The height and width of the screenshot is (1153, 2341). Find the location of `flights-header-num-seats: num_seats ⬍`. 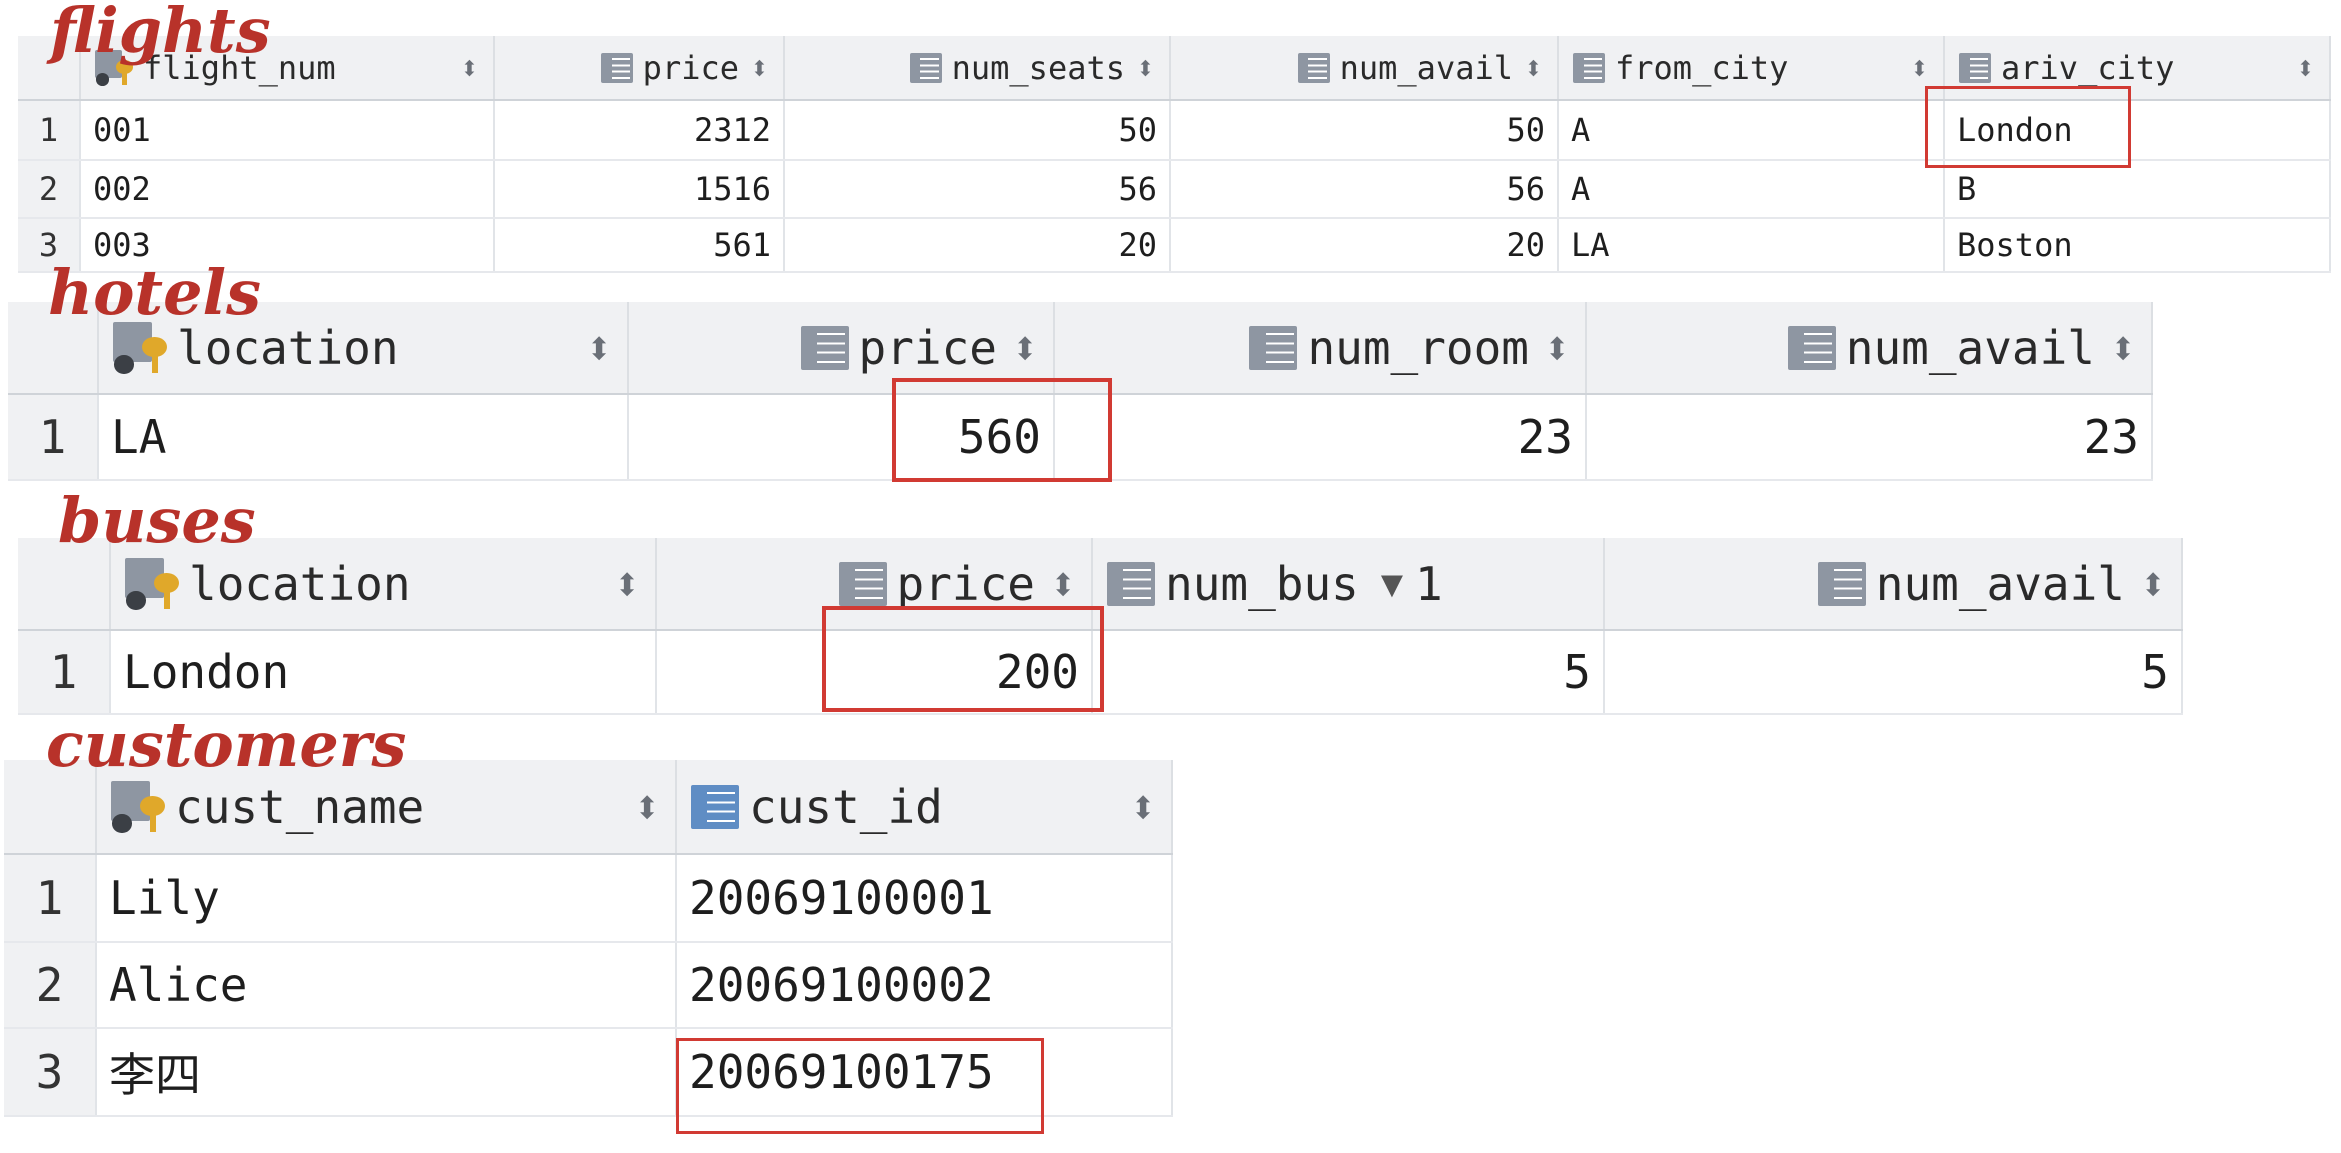

flights-header-num-seats: num_seats ⬍ is located at coordinates (977, 68).